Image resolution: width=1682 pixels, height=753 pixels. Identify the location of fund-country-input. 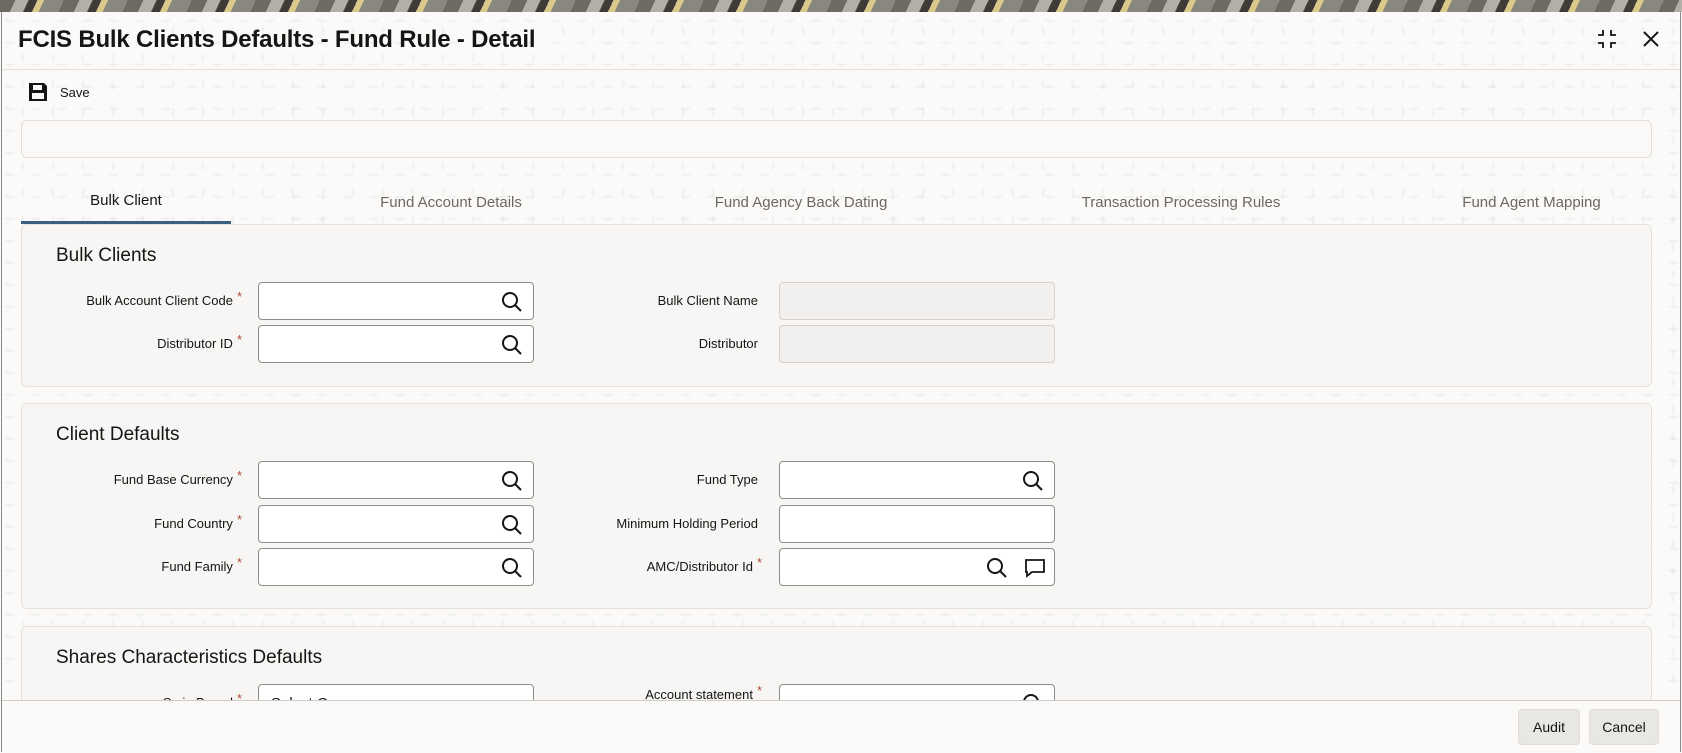
(369, 524).